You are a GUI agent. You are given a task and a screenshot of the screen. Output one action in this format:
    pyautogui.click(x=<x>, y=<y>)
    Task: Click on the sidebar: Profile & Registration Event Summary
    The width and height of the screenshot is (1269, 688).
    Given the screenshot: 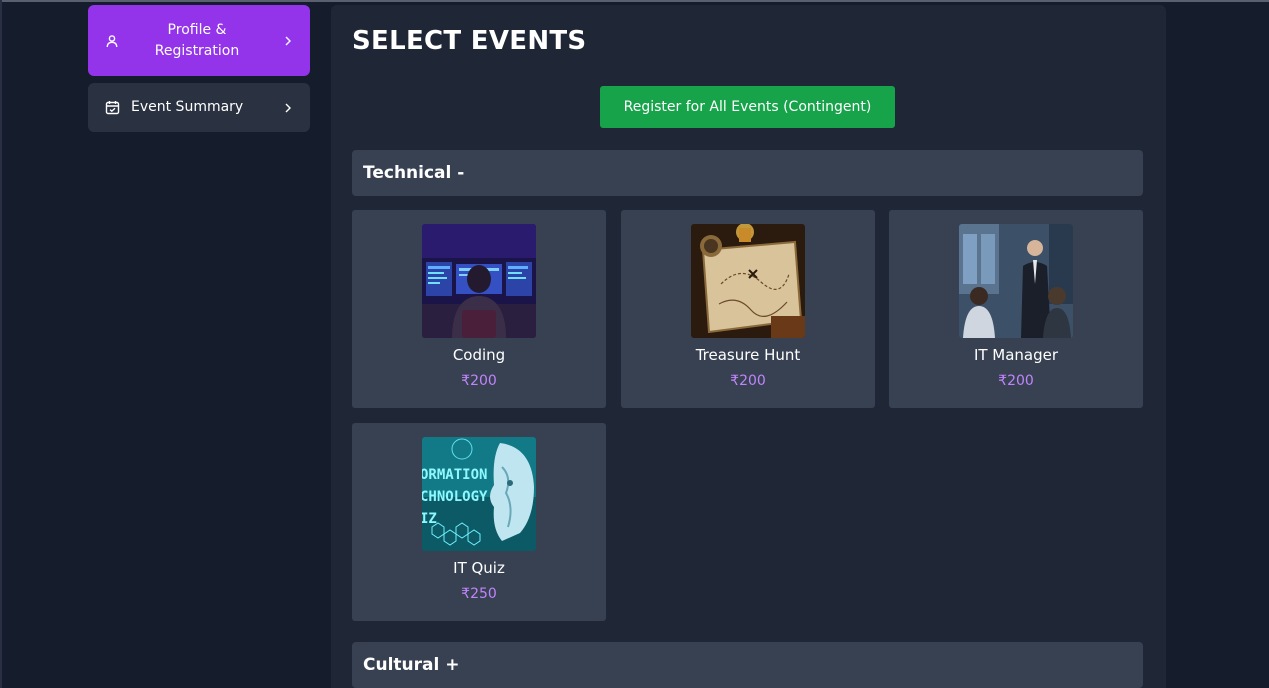 What is the action you would take?
    pyautogui.click(x=199, y=68)
    